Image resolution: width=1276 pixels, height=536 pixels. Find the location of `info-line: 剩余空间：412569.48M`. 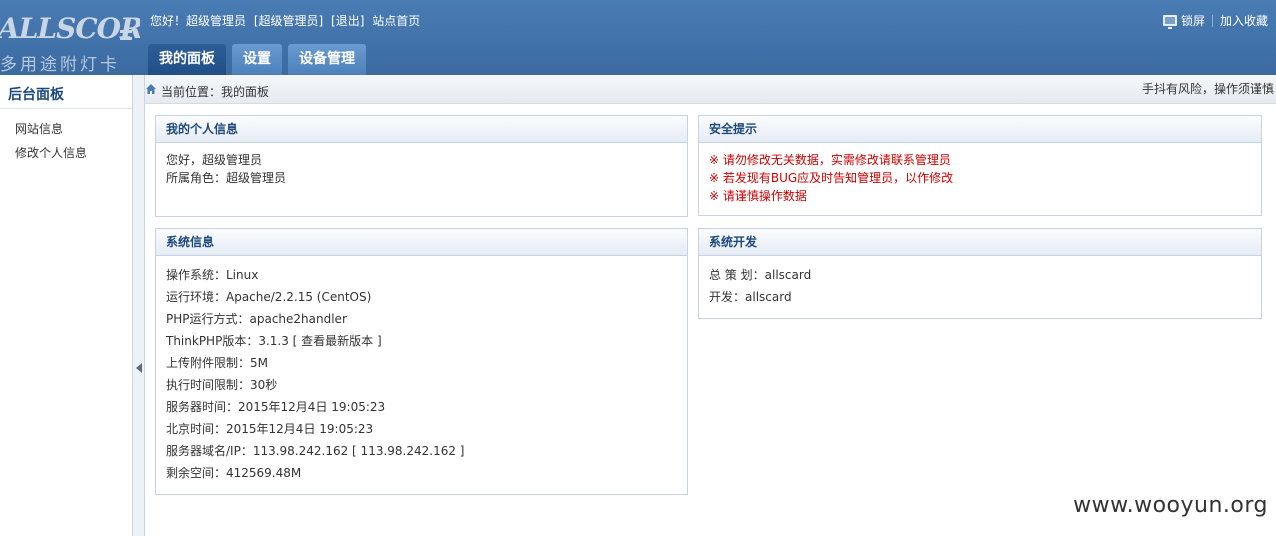

info-line: 剩余空间：412569.48M is located at coordinates (234, 473).